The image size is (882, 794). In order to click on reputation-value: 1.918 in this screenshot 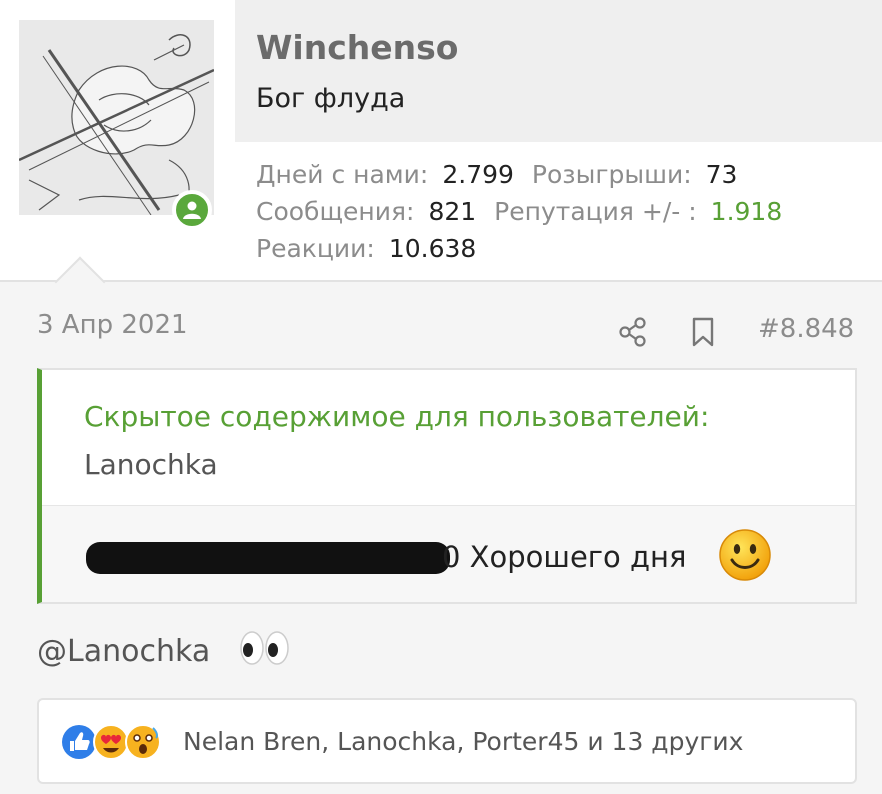, I will do `click(746, 211)`.